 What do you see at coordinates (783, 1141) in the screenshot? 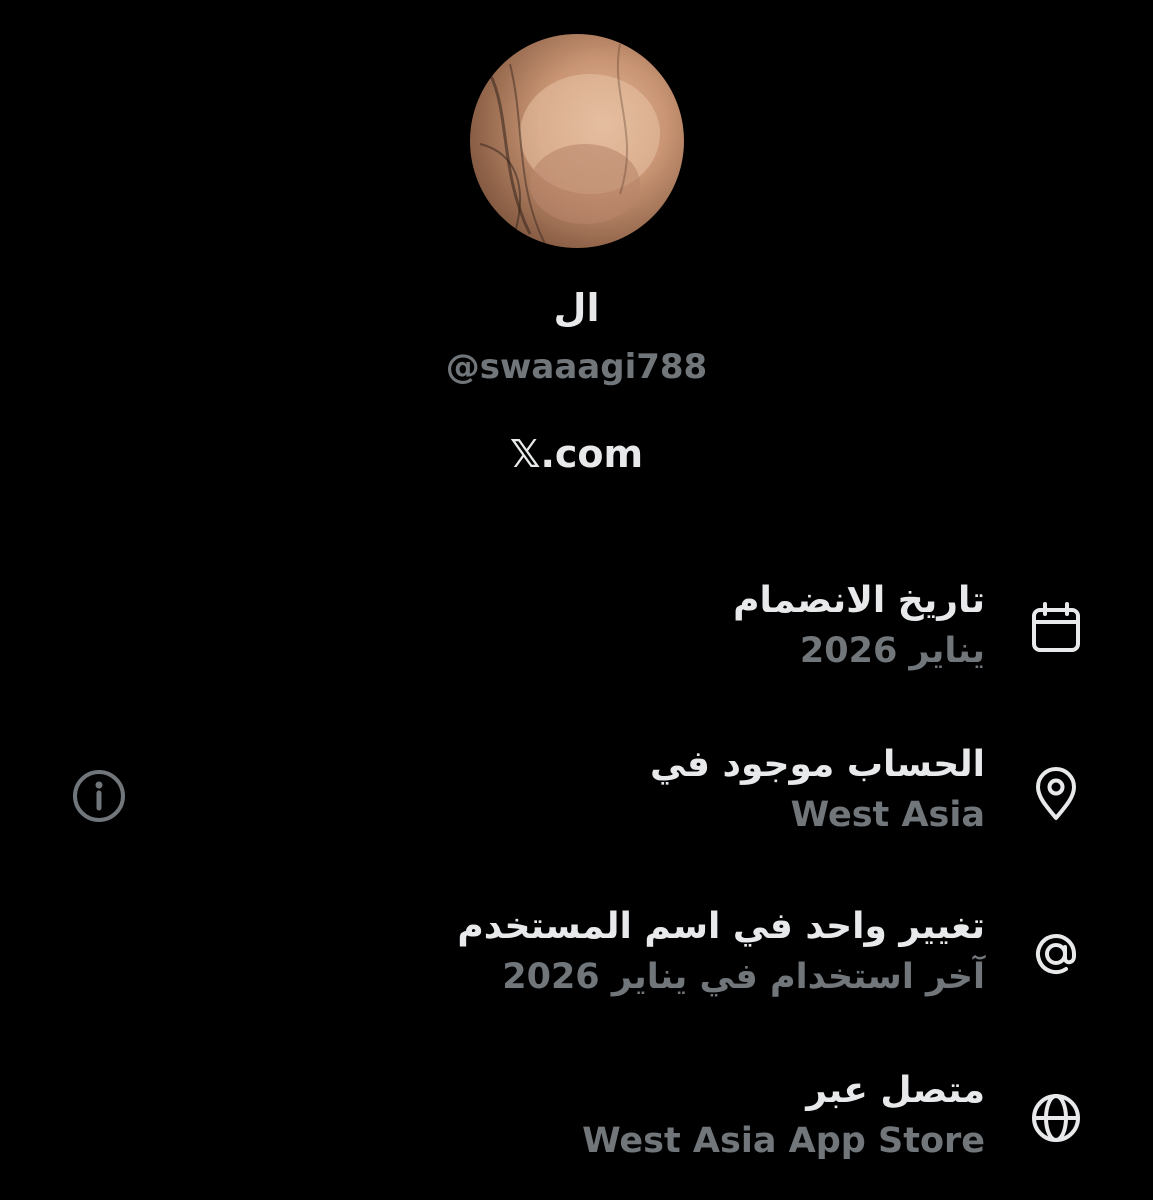
I see `connected-via-value: West Asia App Store` at bounding box center [783, 1141].